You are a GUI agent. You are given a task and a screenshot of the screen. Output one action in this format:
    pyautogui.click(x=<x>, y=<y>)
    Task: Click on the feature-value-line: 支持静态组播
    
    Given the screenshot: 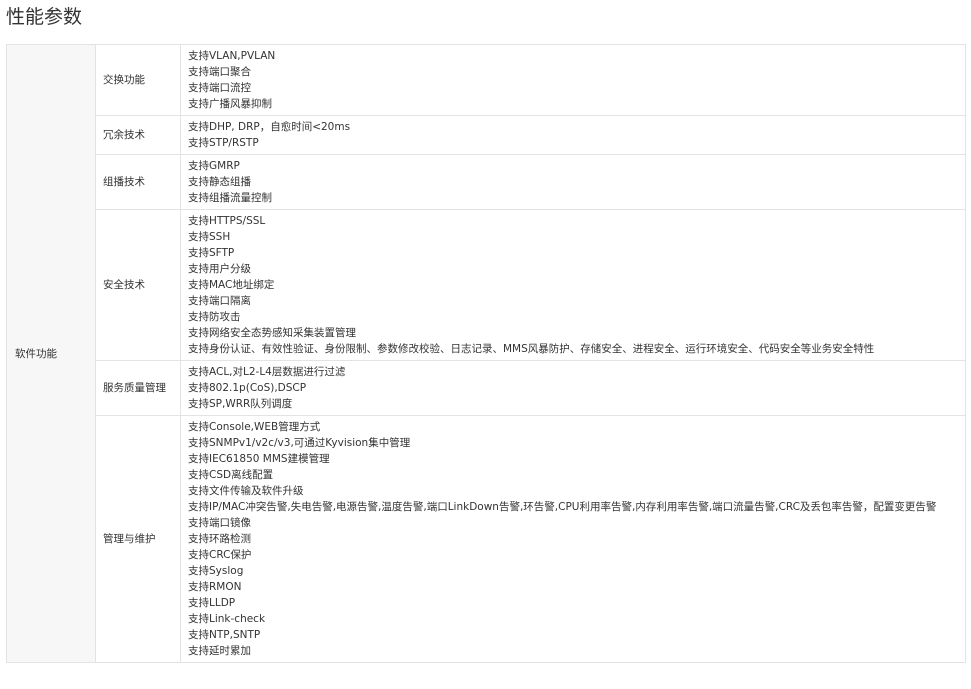 What is the action you would take?
    pyautogui.click(x=219, y=182)
    